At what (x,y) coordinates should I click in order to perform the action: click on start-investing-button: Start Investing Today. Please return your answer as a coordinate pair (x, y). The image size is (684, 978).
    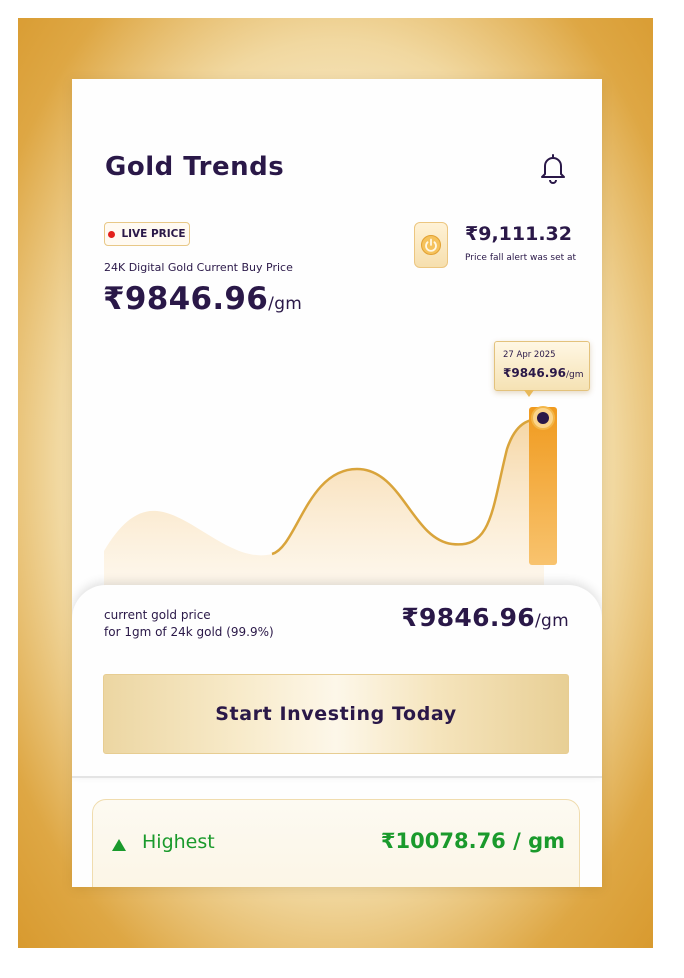
    Looking at the image, I should click on (336, 714).